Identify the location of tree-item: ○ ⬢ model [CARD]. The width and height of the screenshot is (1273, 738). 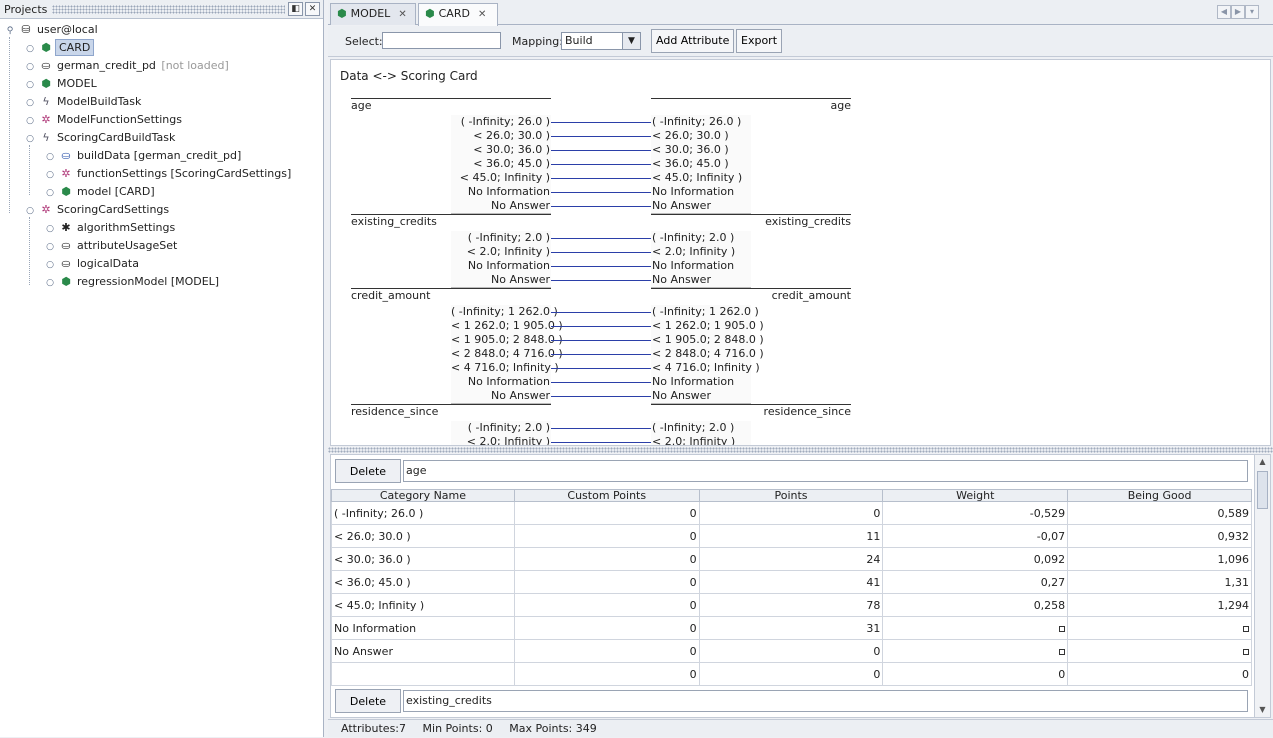
(100, 192).